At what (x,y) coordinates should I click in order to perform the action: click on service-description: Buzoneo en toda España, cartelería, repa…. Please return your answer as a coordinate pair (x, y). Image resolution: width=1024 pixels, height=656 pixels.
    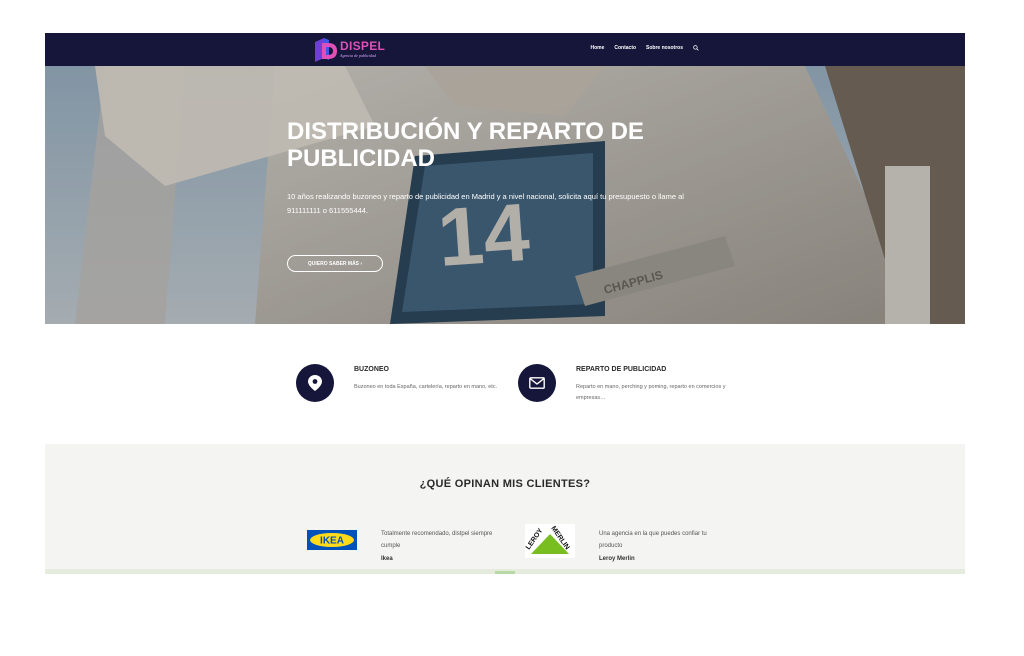
    Looking at the image, I should click on (426, 387).